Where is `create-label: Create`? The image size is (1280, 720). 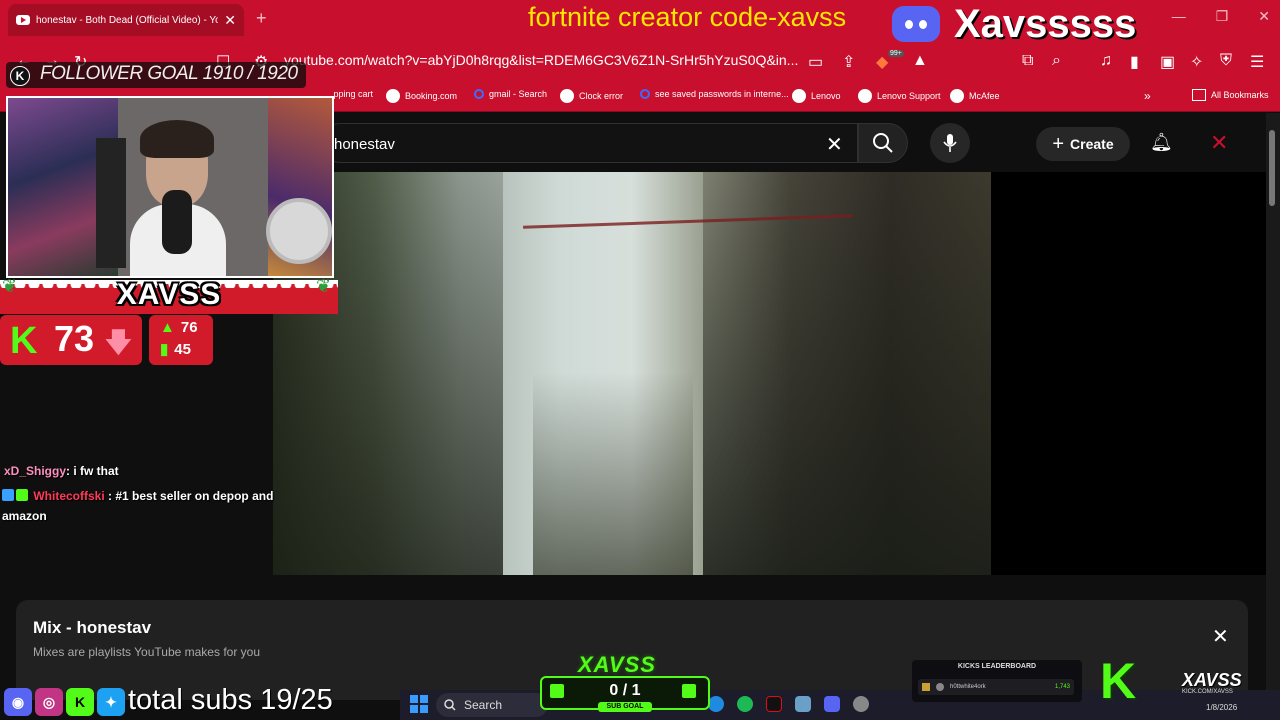 create-label: Create is located at coordinates (1092, 144).